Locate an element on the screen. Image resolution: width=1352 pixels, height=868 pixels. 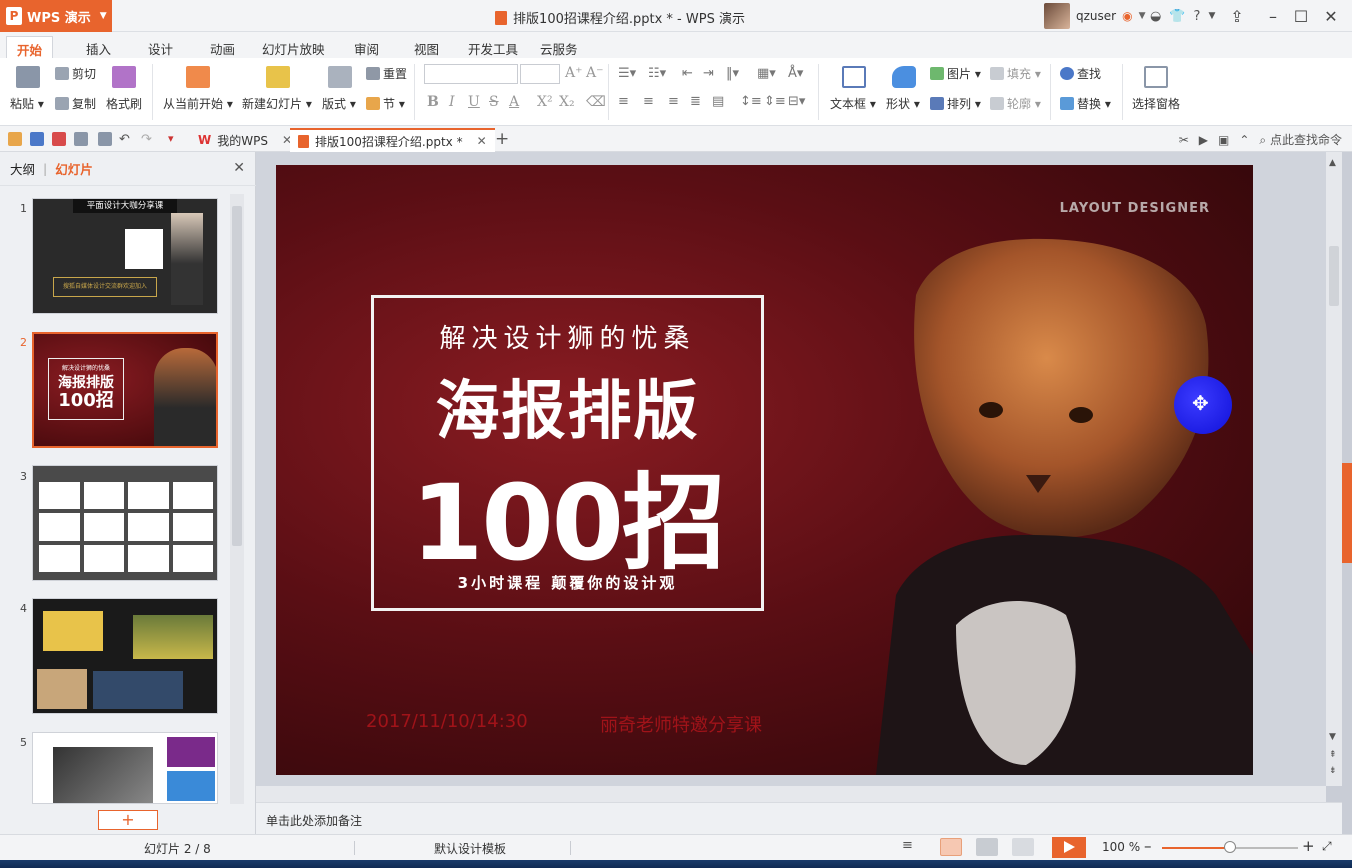
picture-button: 图片 ▾ is located at coordinates (955, 73).